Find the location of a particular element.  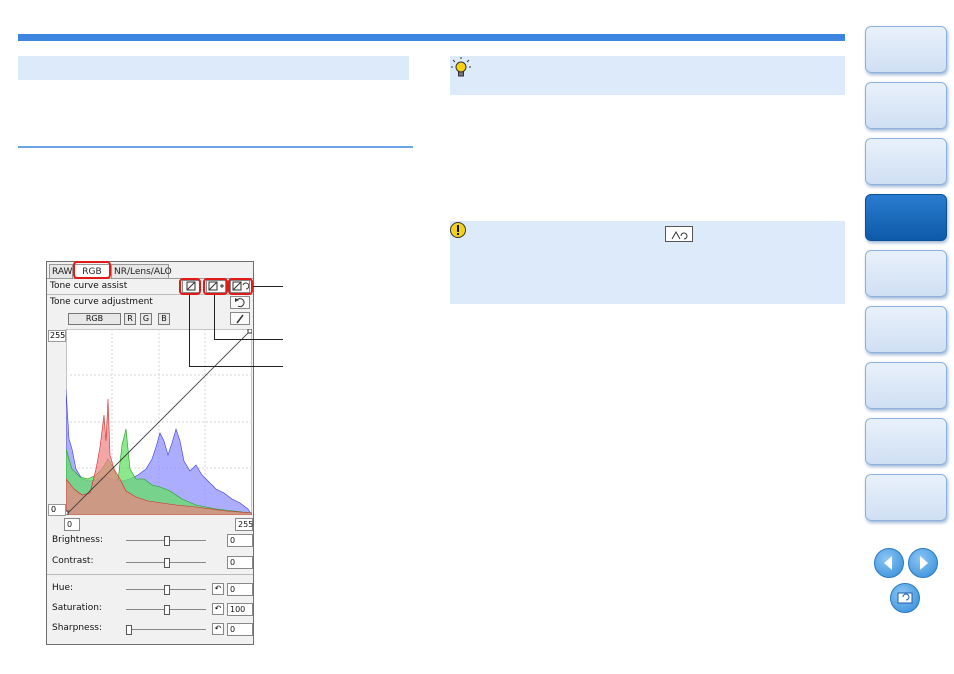

input-max-field: 255 is located at coordinates (244, 524).